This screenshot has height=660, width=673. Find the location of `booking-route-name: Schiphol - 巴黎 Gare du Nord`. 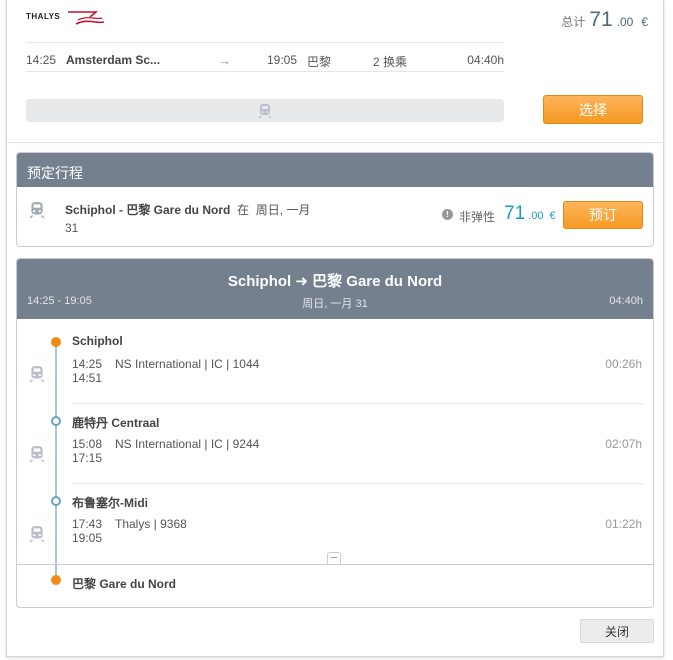

booking-route-name: Schiphol - 巴黎 Gare du Nord is located at coordinates (148, 210).